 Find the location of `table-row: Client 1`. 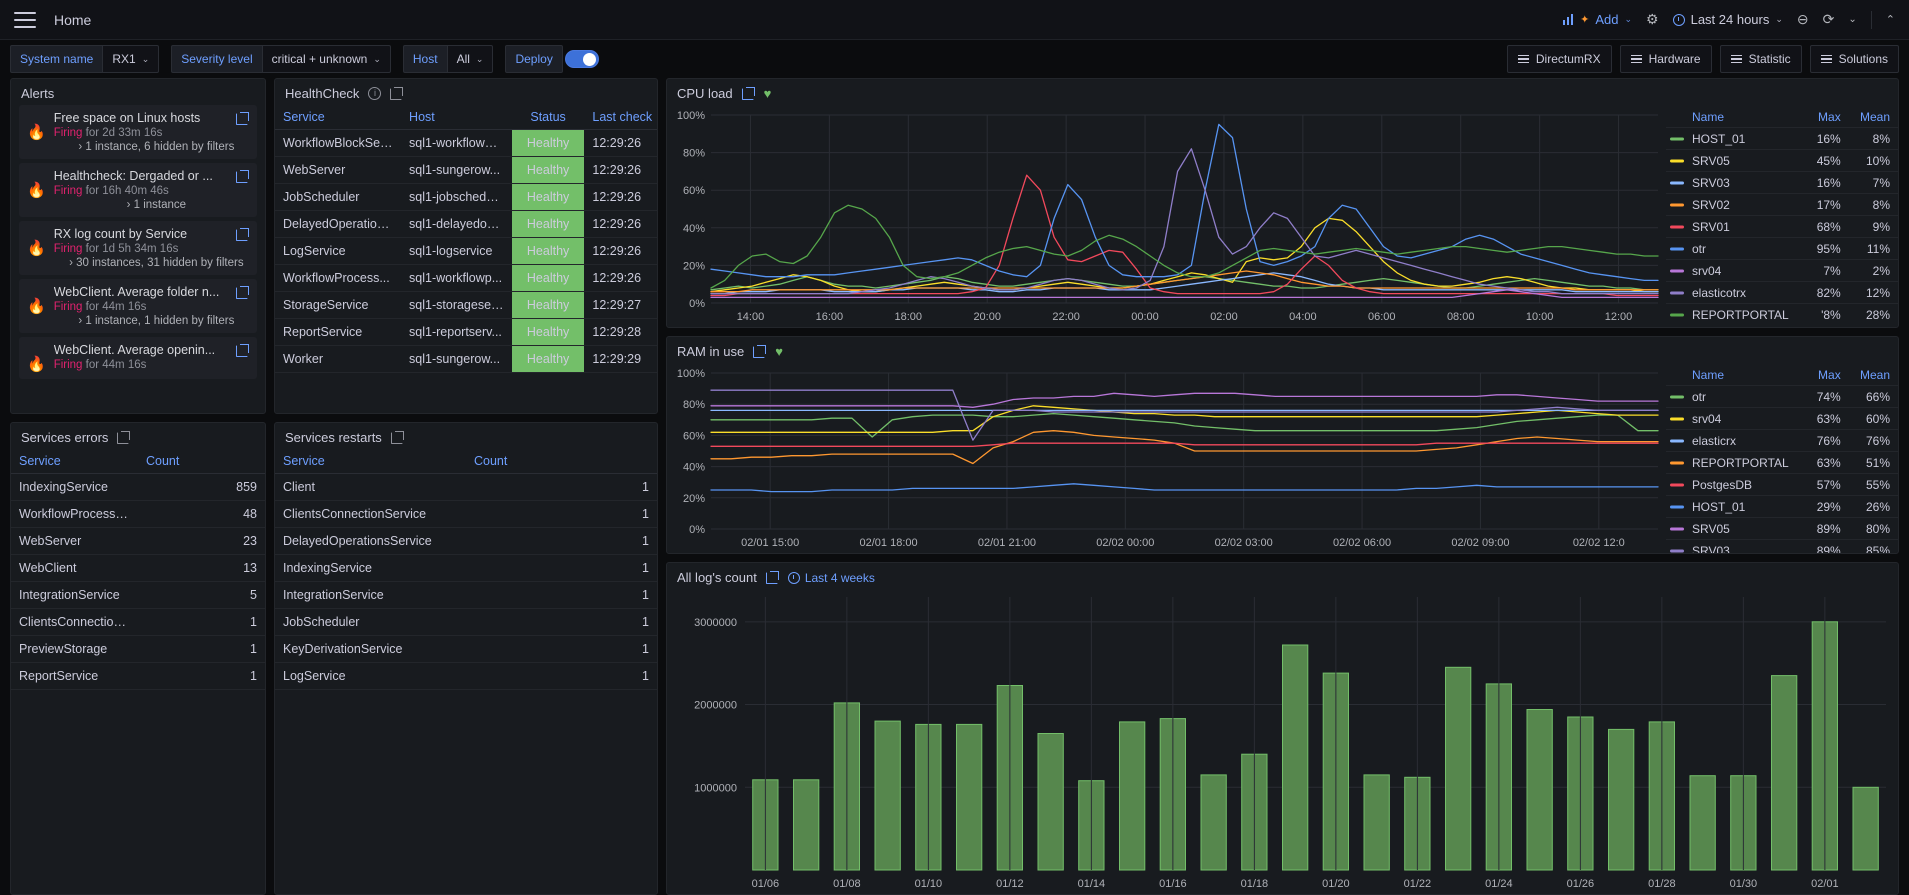

table-row: Client 1 is located at coordinates (466, 487).